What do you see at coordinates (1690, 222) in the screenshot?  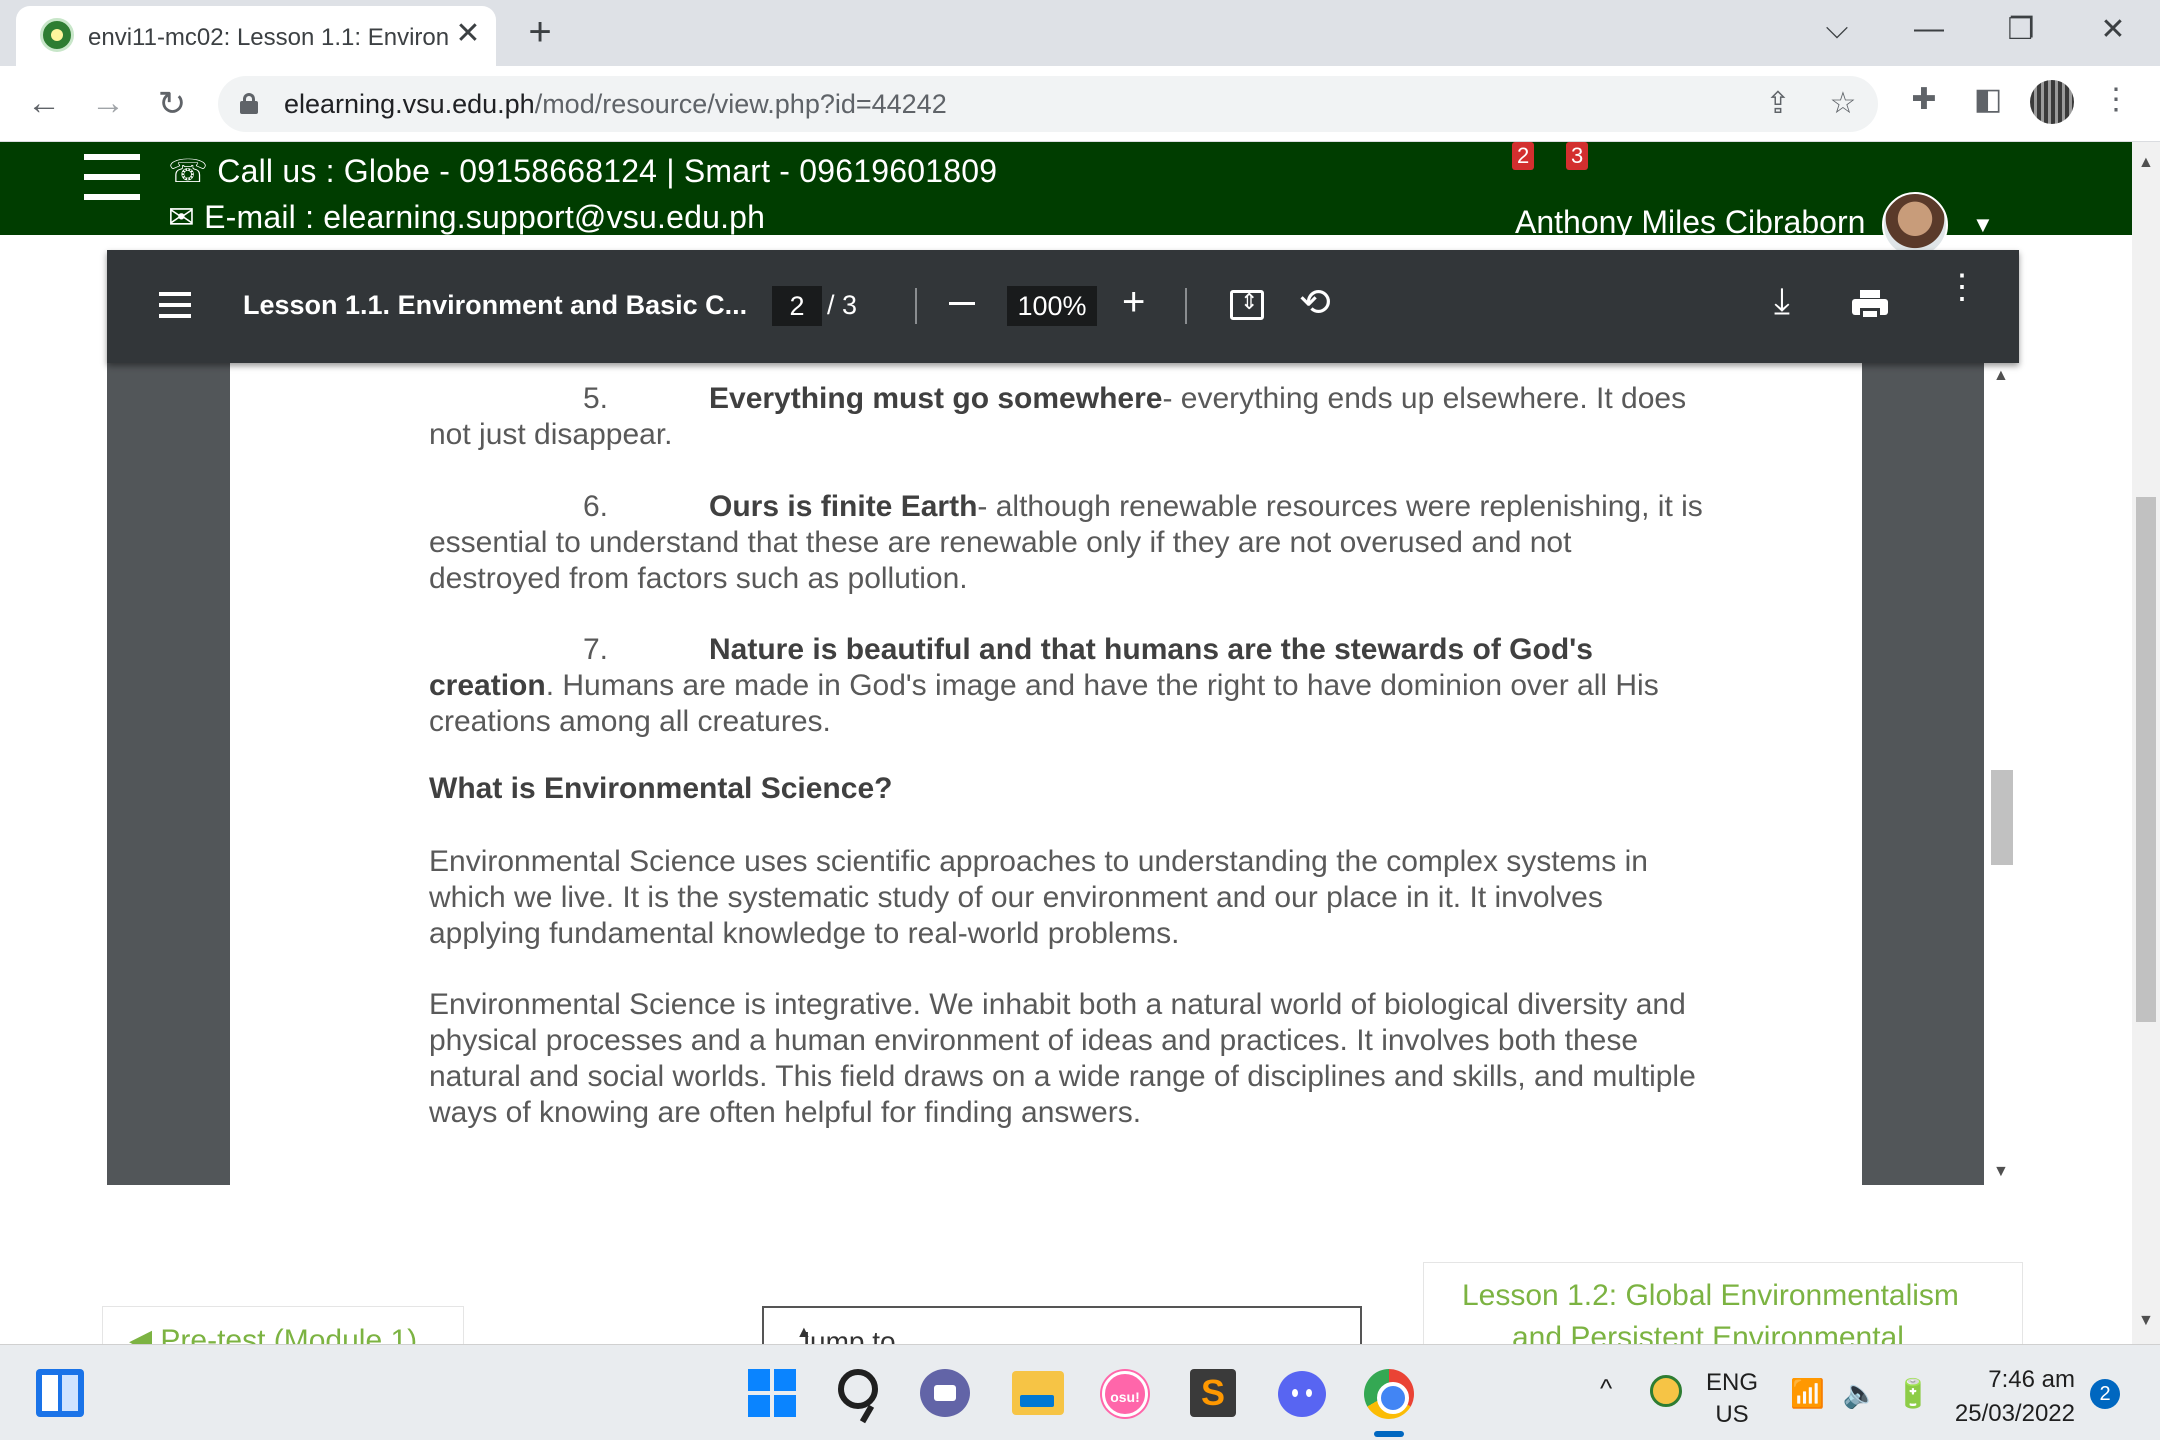 I see `user-name: Anthony Miles Cibraborn` at bounding box center [1690, 222].